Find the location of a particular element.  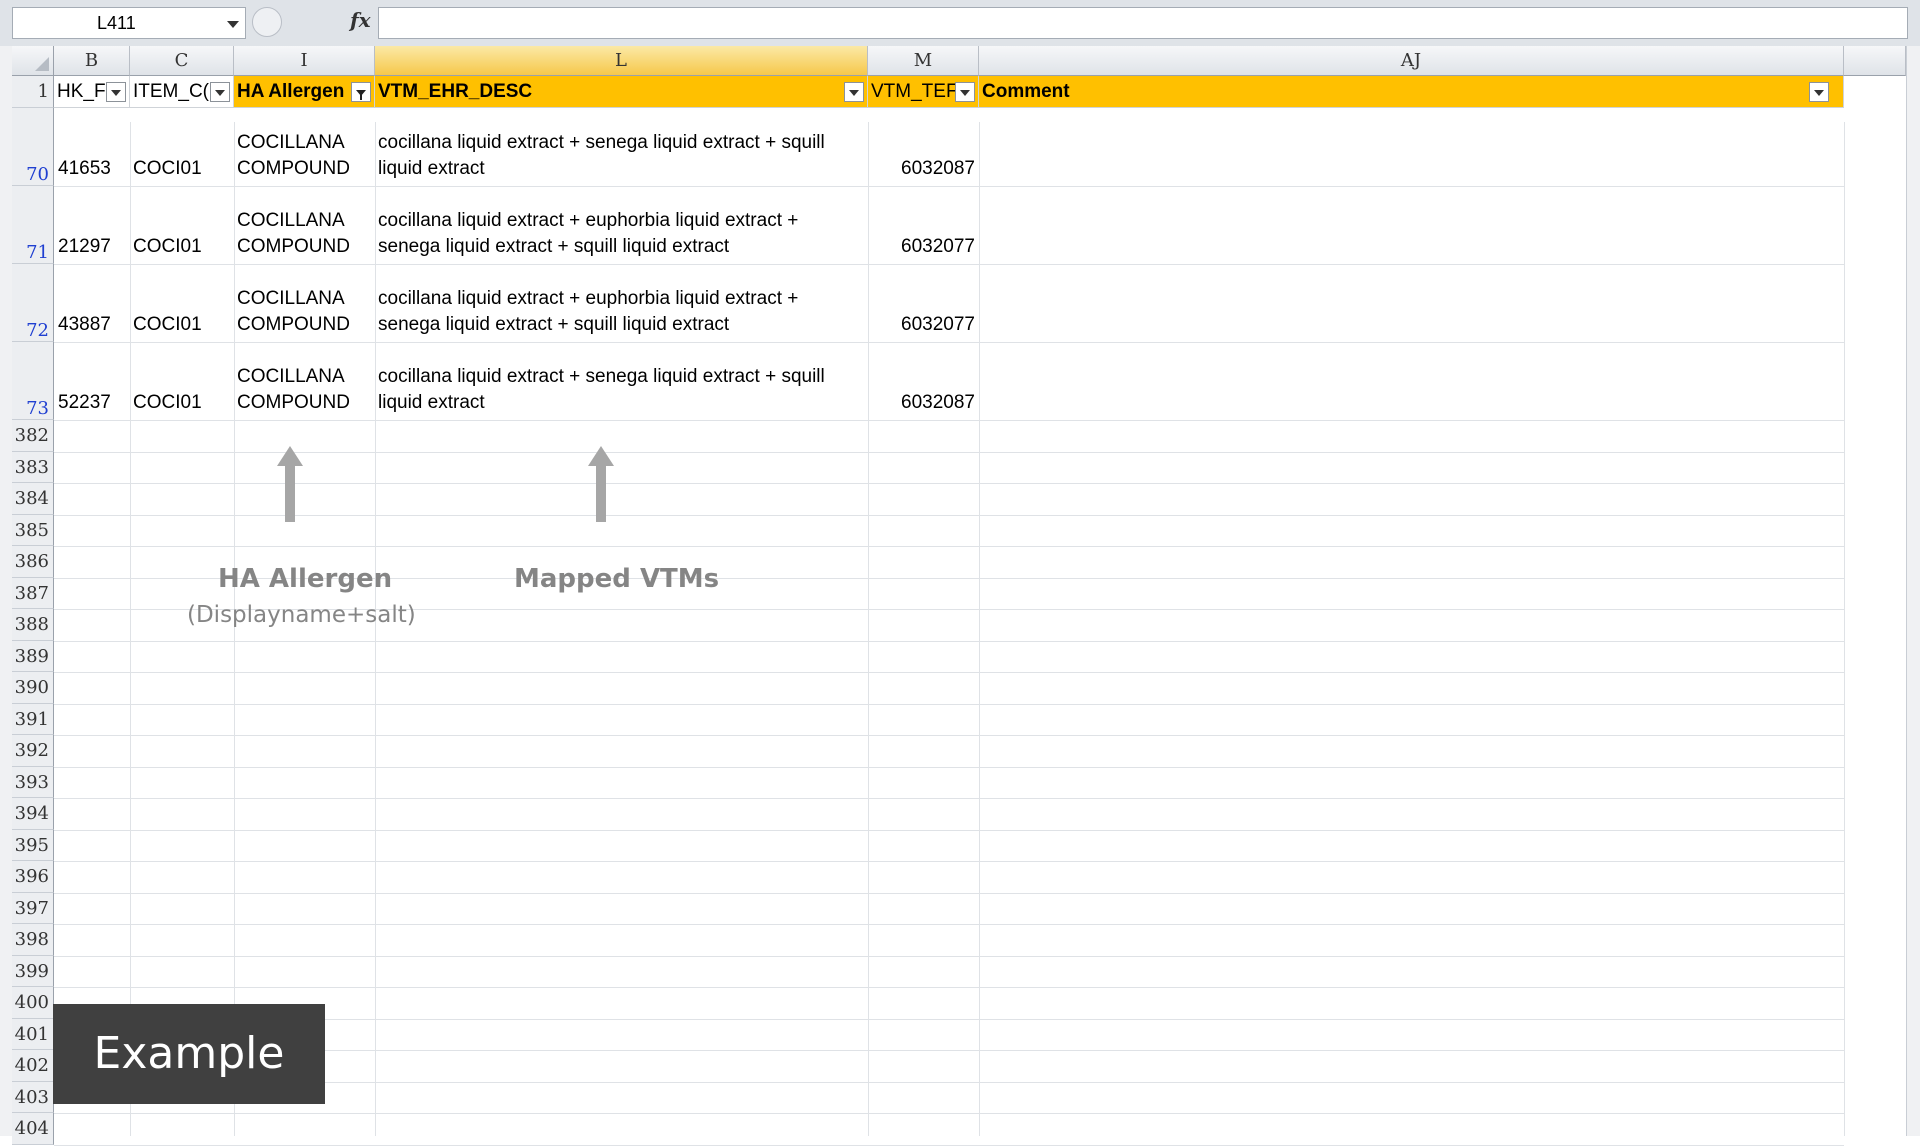

header-cell-vtm-term: VTM_TEF is located at coordinates (923, 92).